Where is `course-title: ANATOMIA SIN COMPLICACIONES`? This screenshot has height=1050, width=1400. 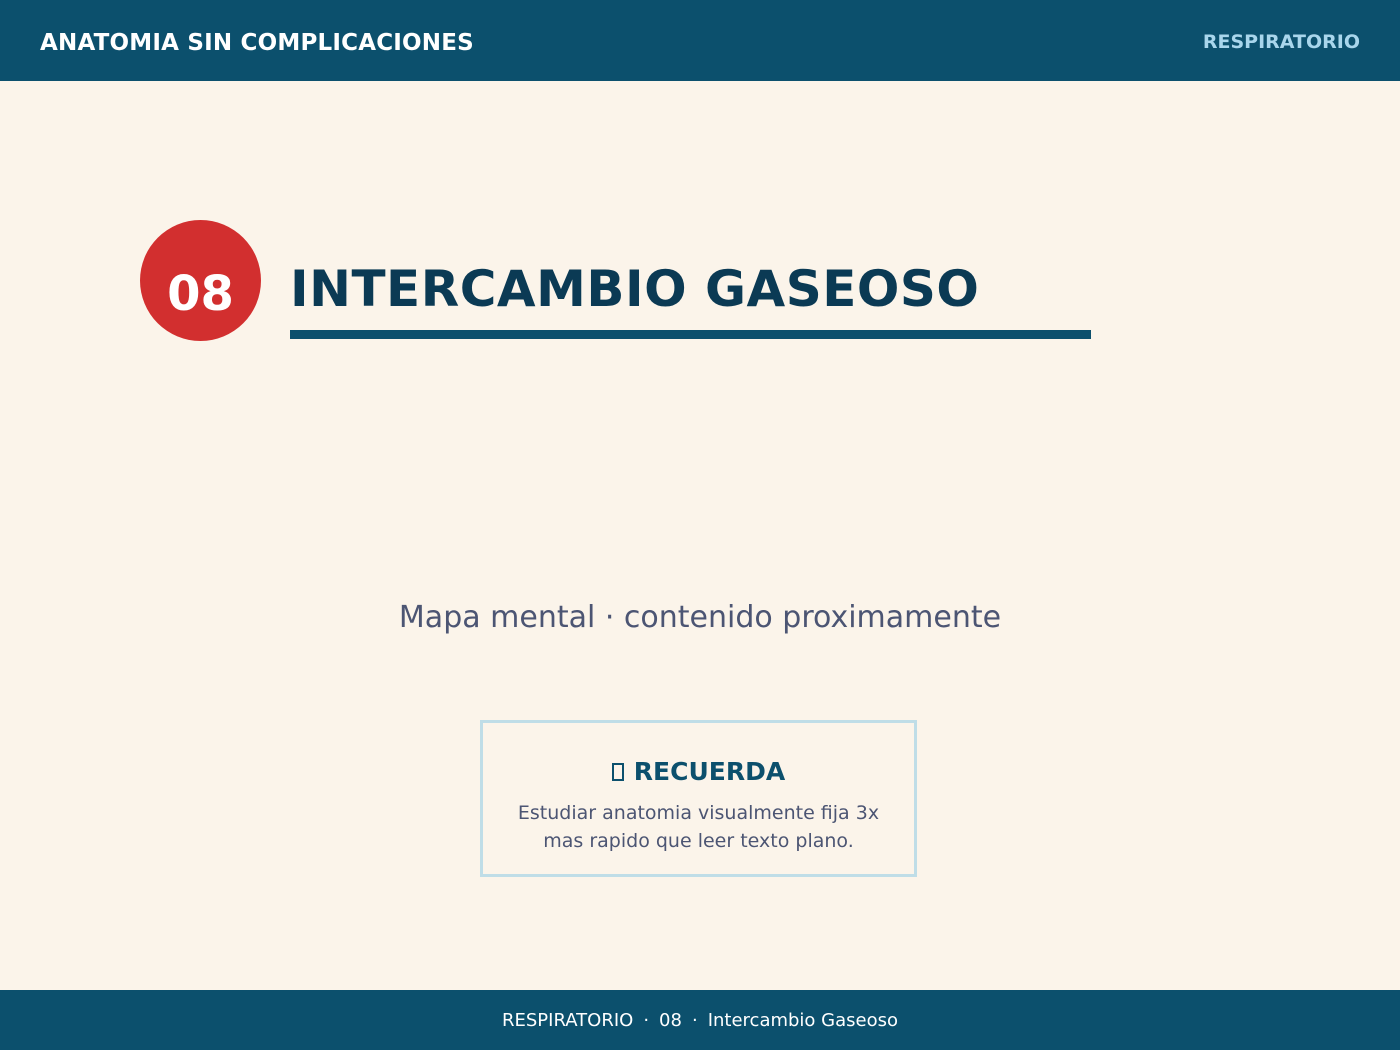
course-title: ANATOMIA SIN COMPLICACIONES is located at coordinates (257, 43).